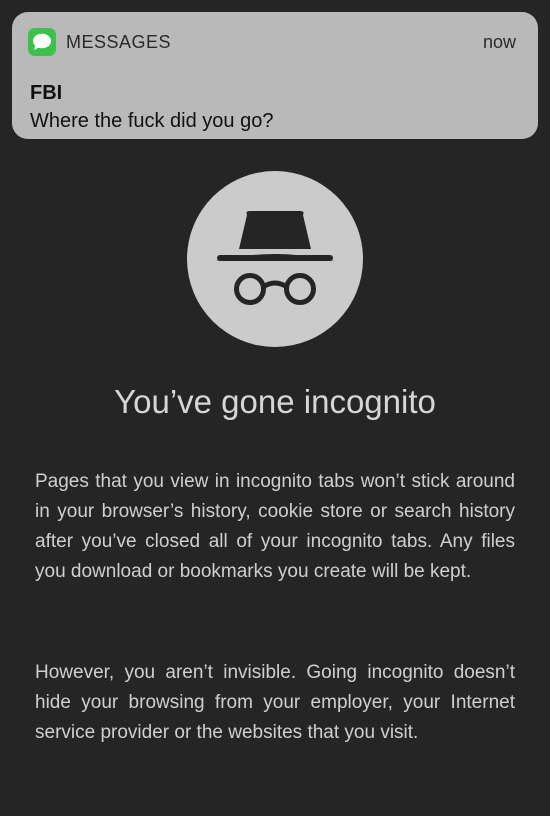  I want to click on notification-message: Where the fuck did you go?, so click(152, 121).